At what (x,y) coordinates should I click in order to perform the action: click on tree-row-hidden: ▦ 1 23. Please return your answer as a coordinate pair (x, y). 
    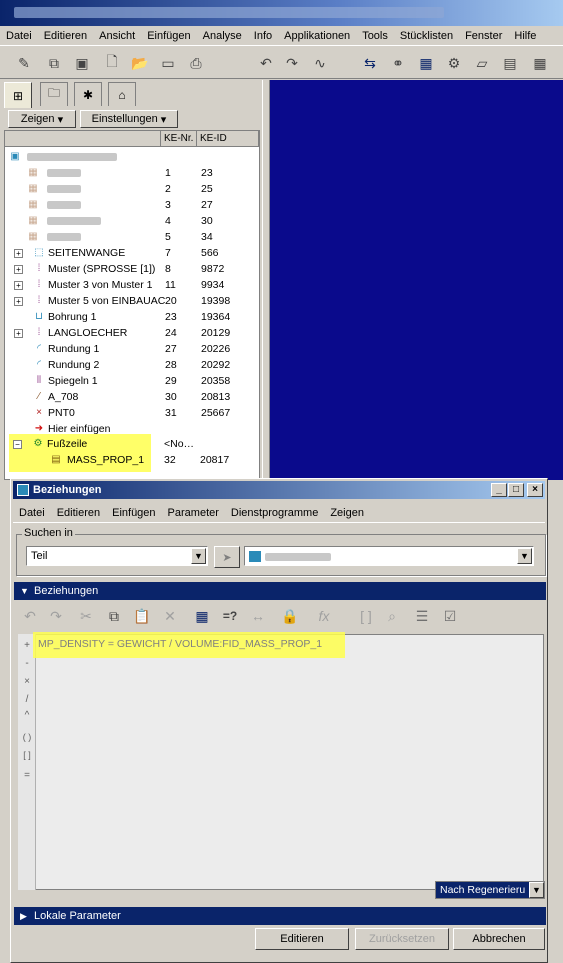
    Looking at the image, I should click on (133, 173).